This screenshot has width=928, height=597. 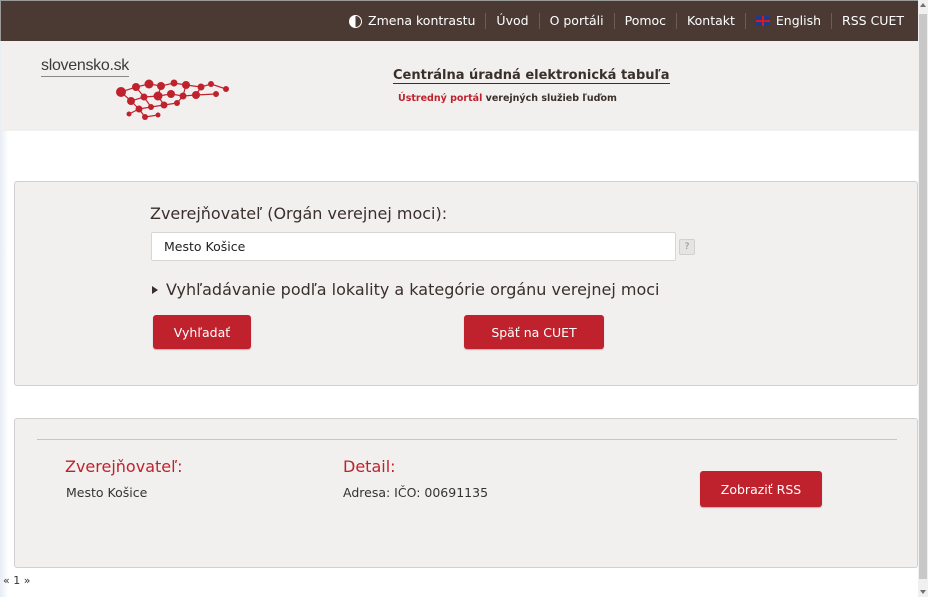 I want to click on triangle-right-icon, so click(x=155, y=289).